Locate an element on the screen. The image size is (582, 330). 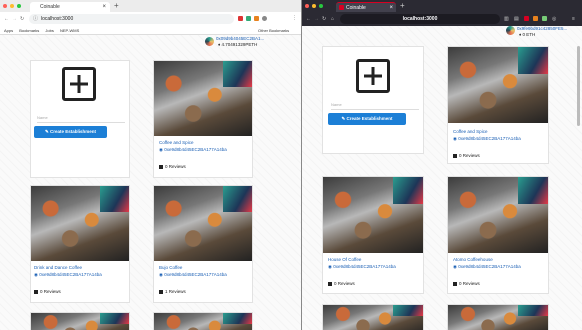
balance-value: 0 ETH is located at coordinates (529, 34).